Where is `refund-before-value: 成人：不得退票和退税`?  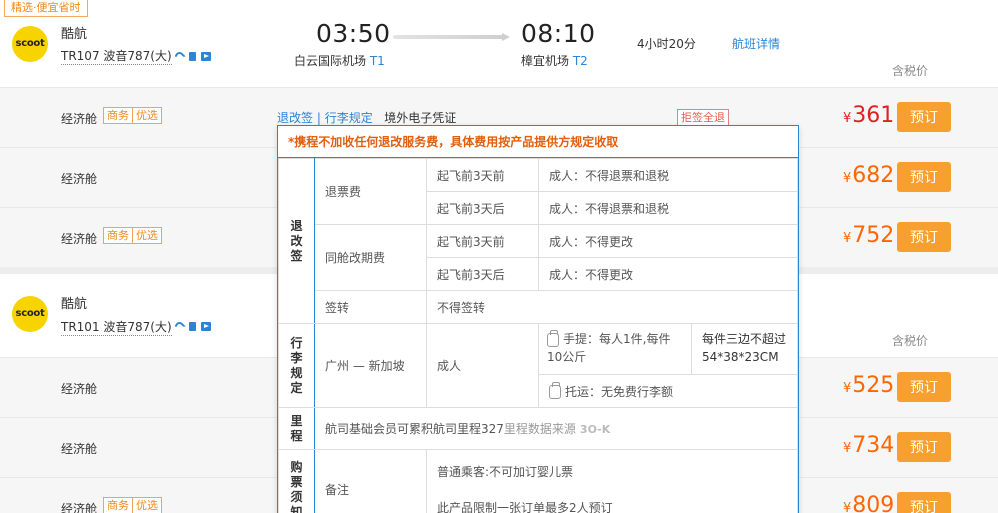 refund-before-value: 成人：不得退票和退税 is located at coordinates (668, 175).